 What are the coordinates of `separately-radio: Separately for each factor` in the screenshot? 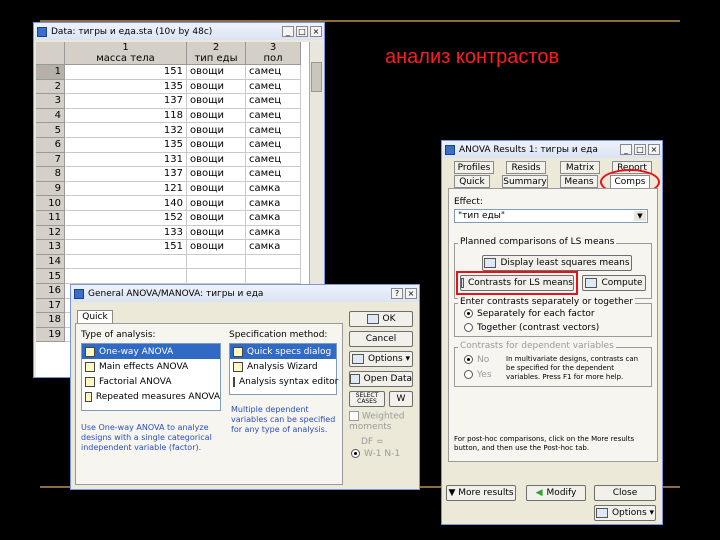 It's located at (529, 314).